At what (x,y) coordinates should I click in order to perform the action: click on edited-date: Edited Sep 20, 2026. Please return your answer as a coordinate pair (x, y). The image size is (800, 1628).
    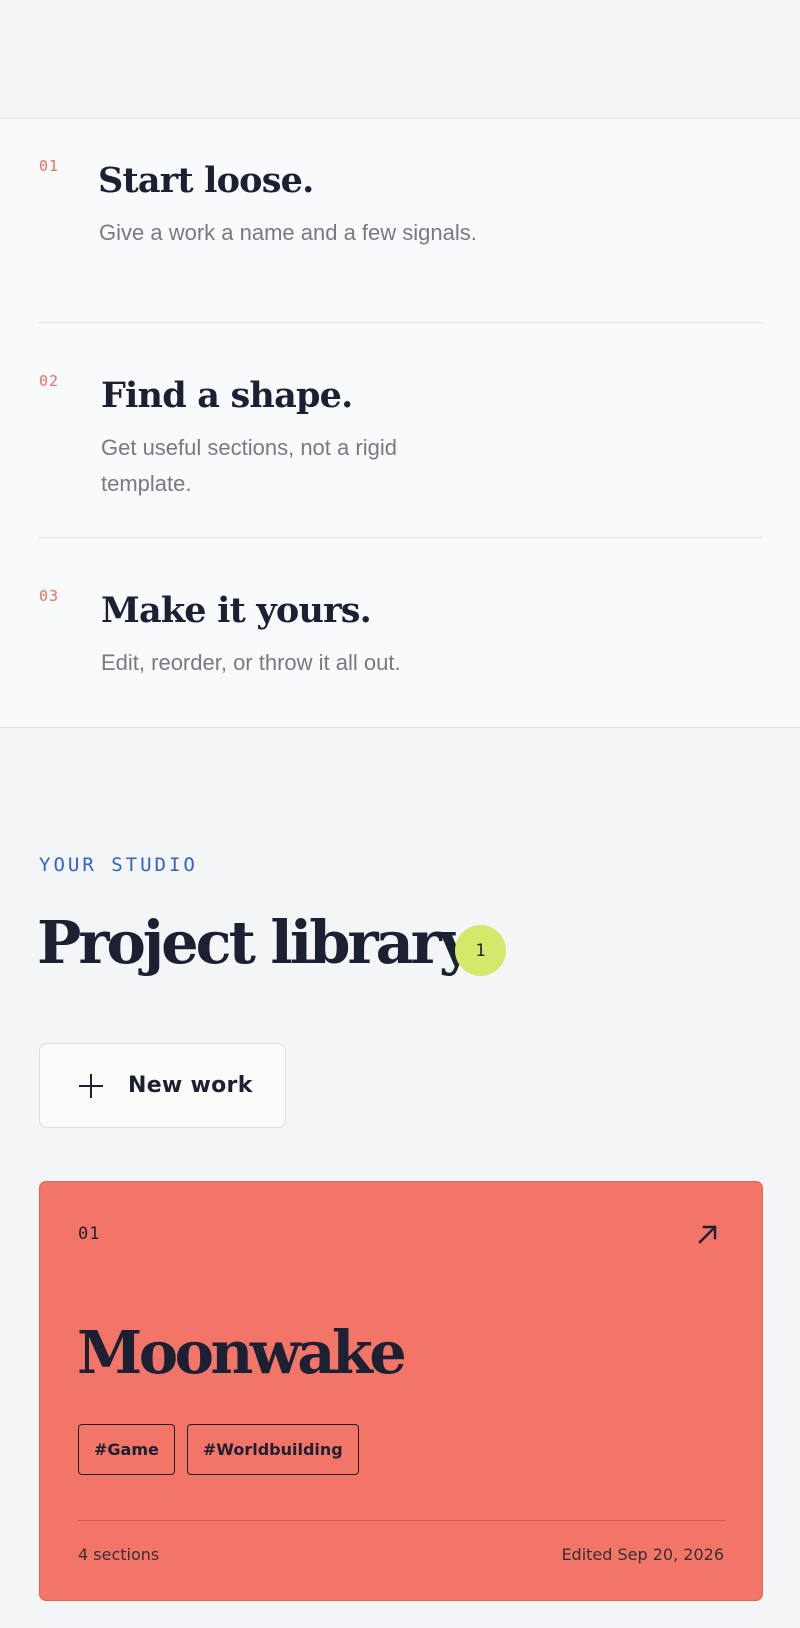
    Looking at the image, I should click on (642, 1554).